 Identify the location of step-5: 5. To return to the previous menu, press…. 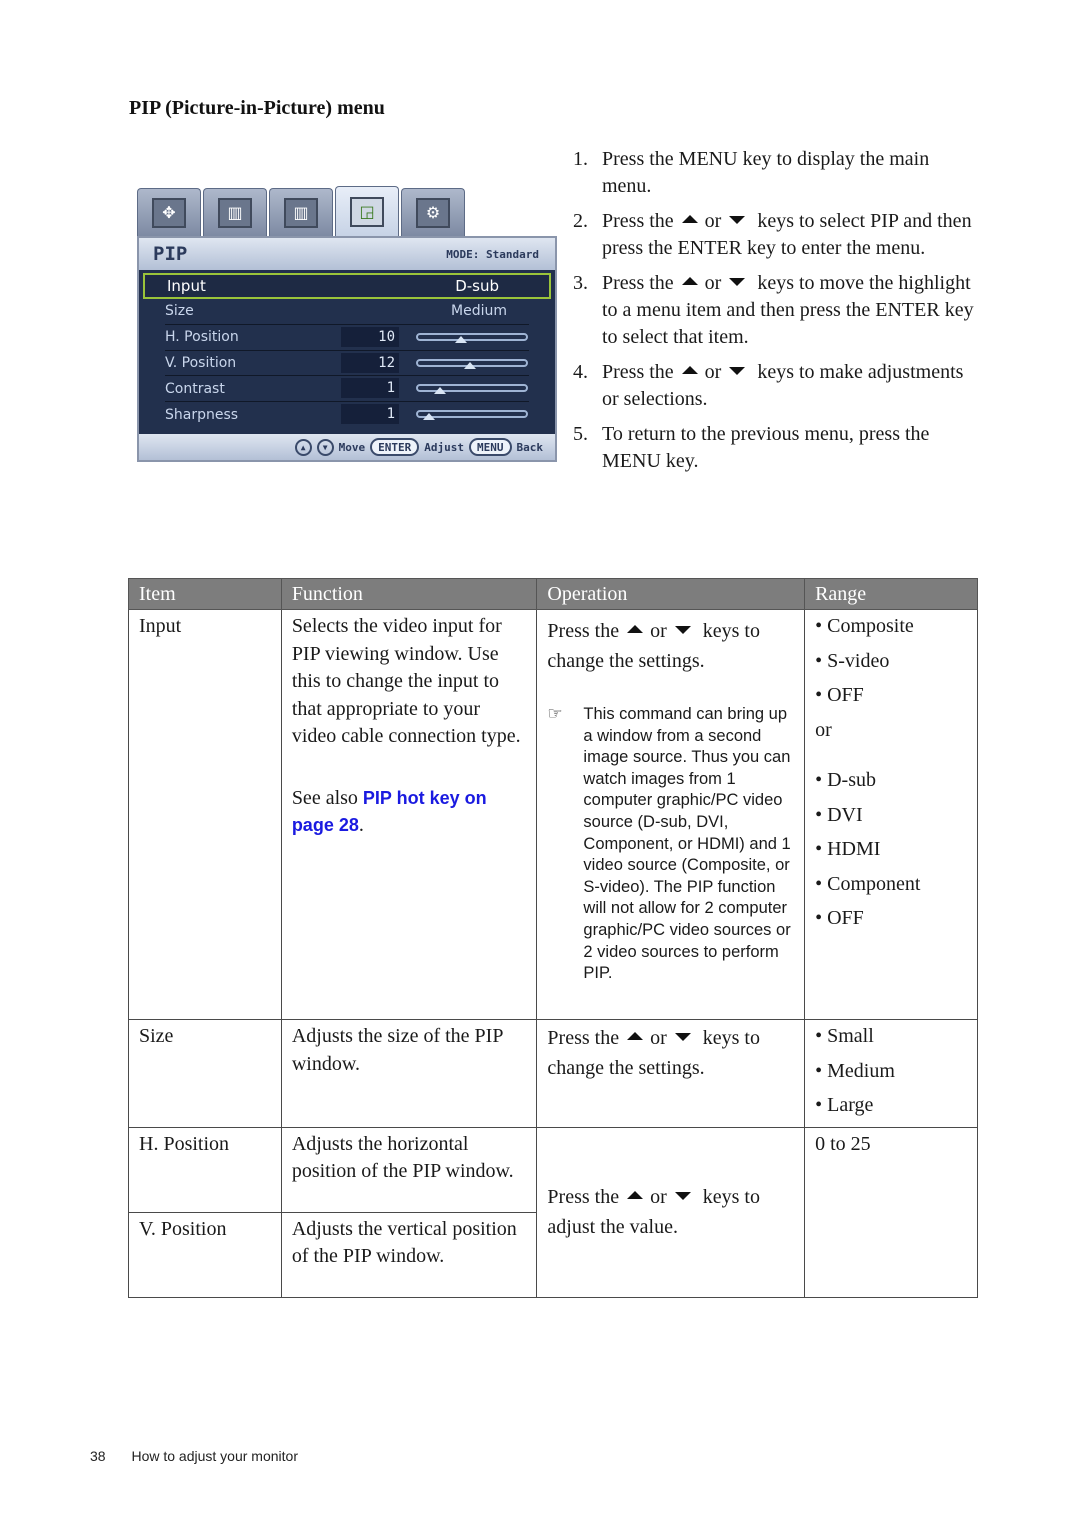
(778, 448).